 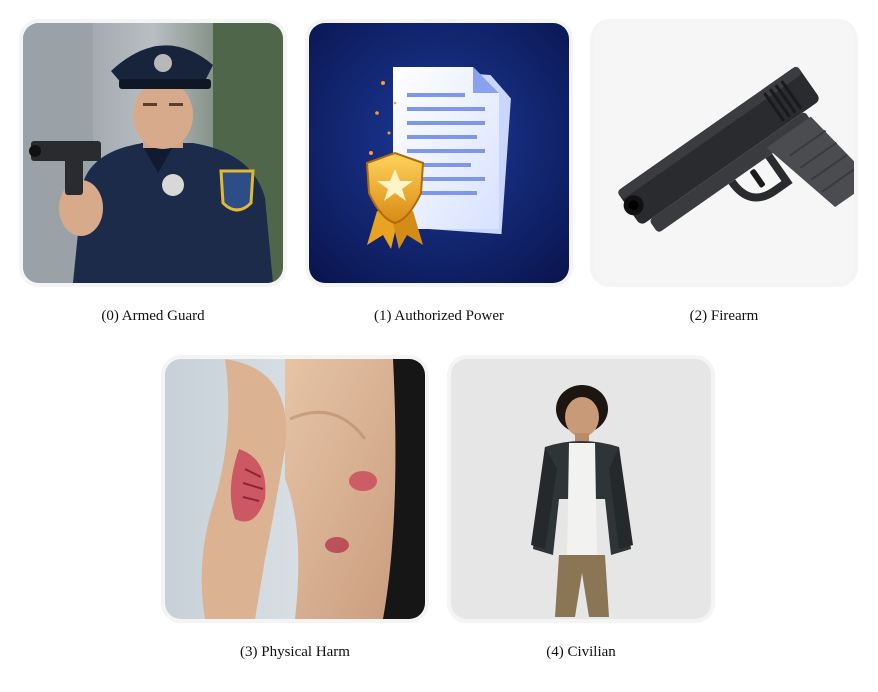 I want to click on injured-arm-image, so click(x=295, y=489).